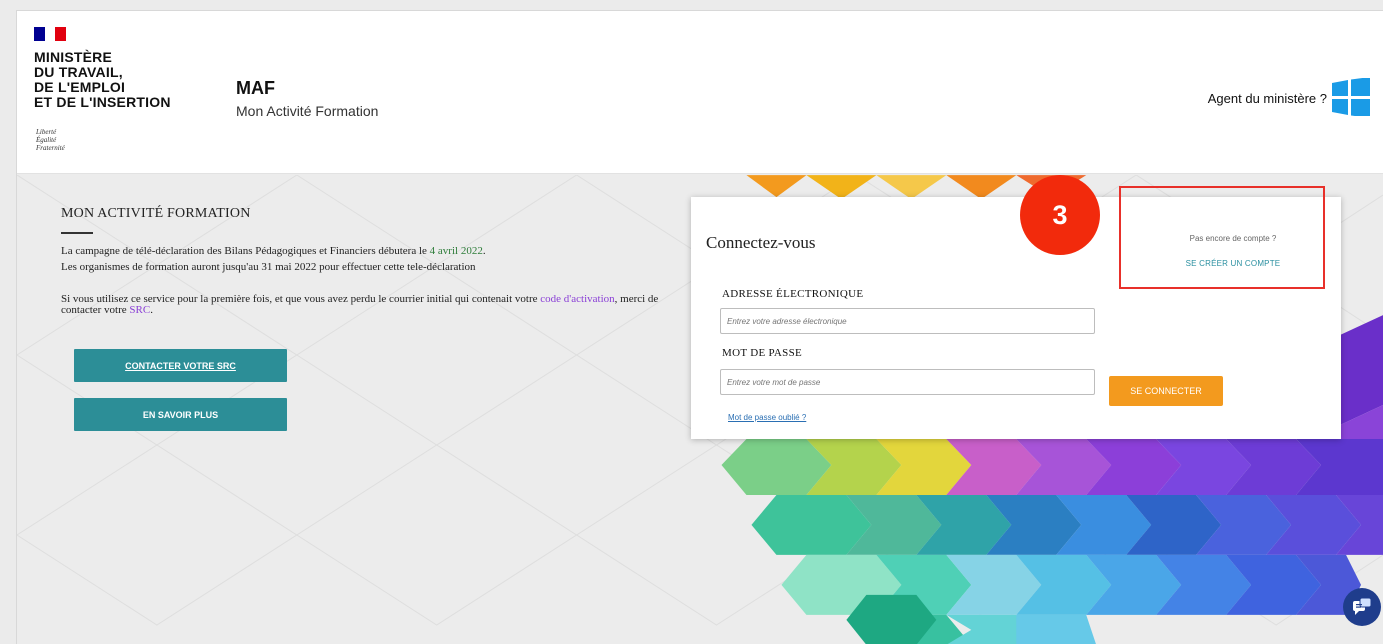 The width and height of the screenshot is (1383, 644). What do you see at coordinates (50, 148) in the screenshot?
I see `motto-line: Fraternité` at bounding box center [50, 148].